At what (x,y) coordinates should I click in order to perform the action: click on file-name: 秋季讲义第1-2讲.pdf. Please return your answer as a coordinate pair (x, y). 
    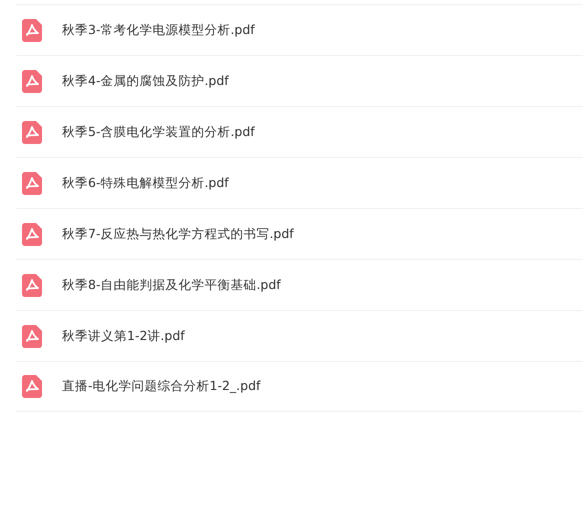
    Looking at the image, I should click on (123, 336).